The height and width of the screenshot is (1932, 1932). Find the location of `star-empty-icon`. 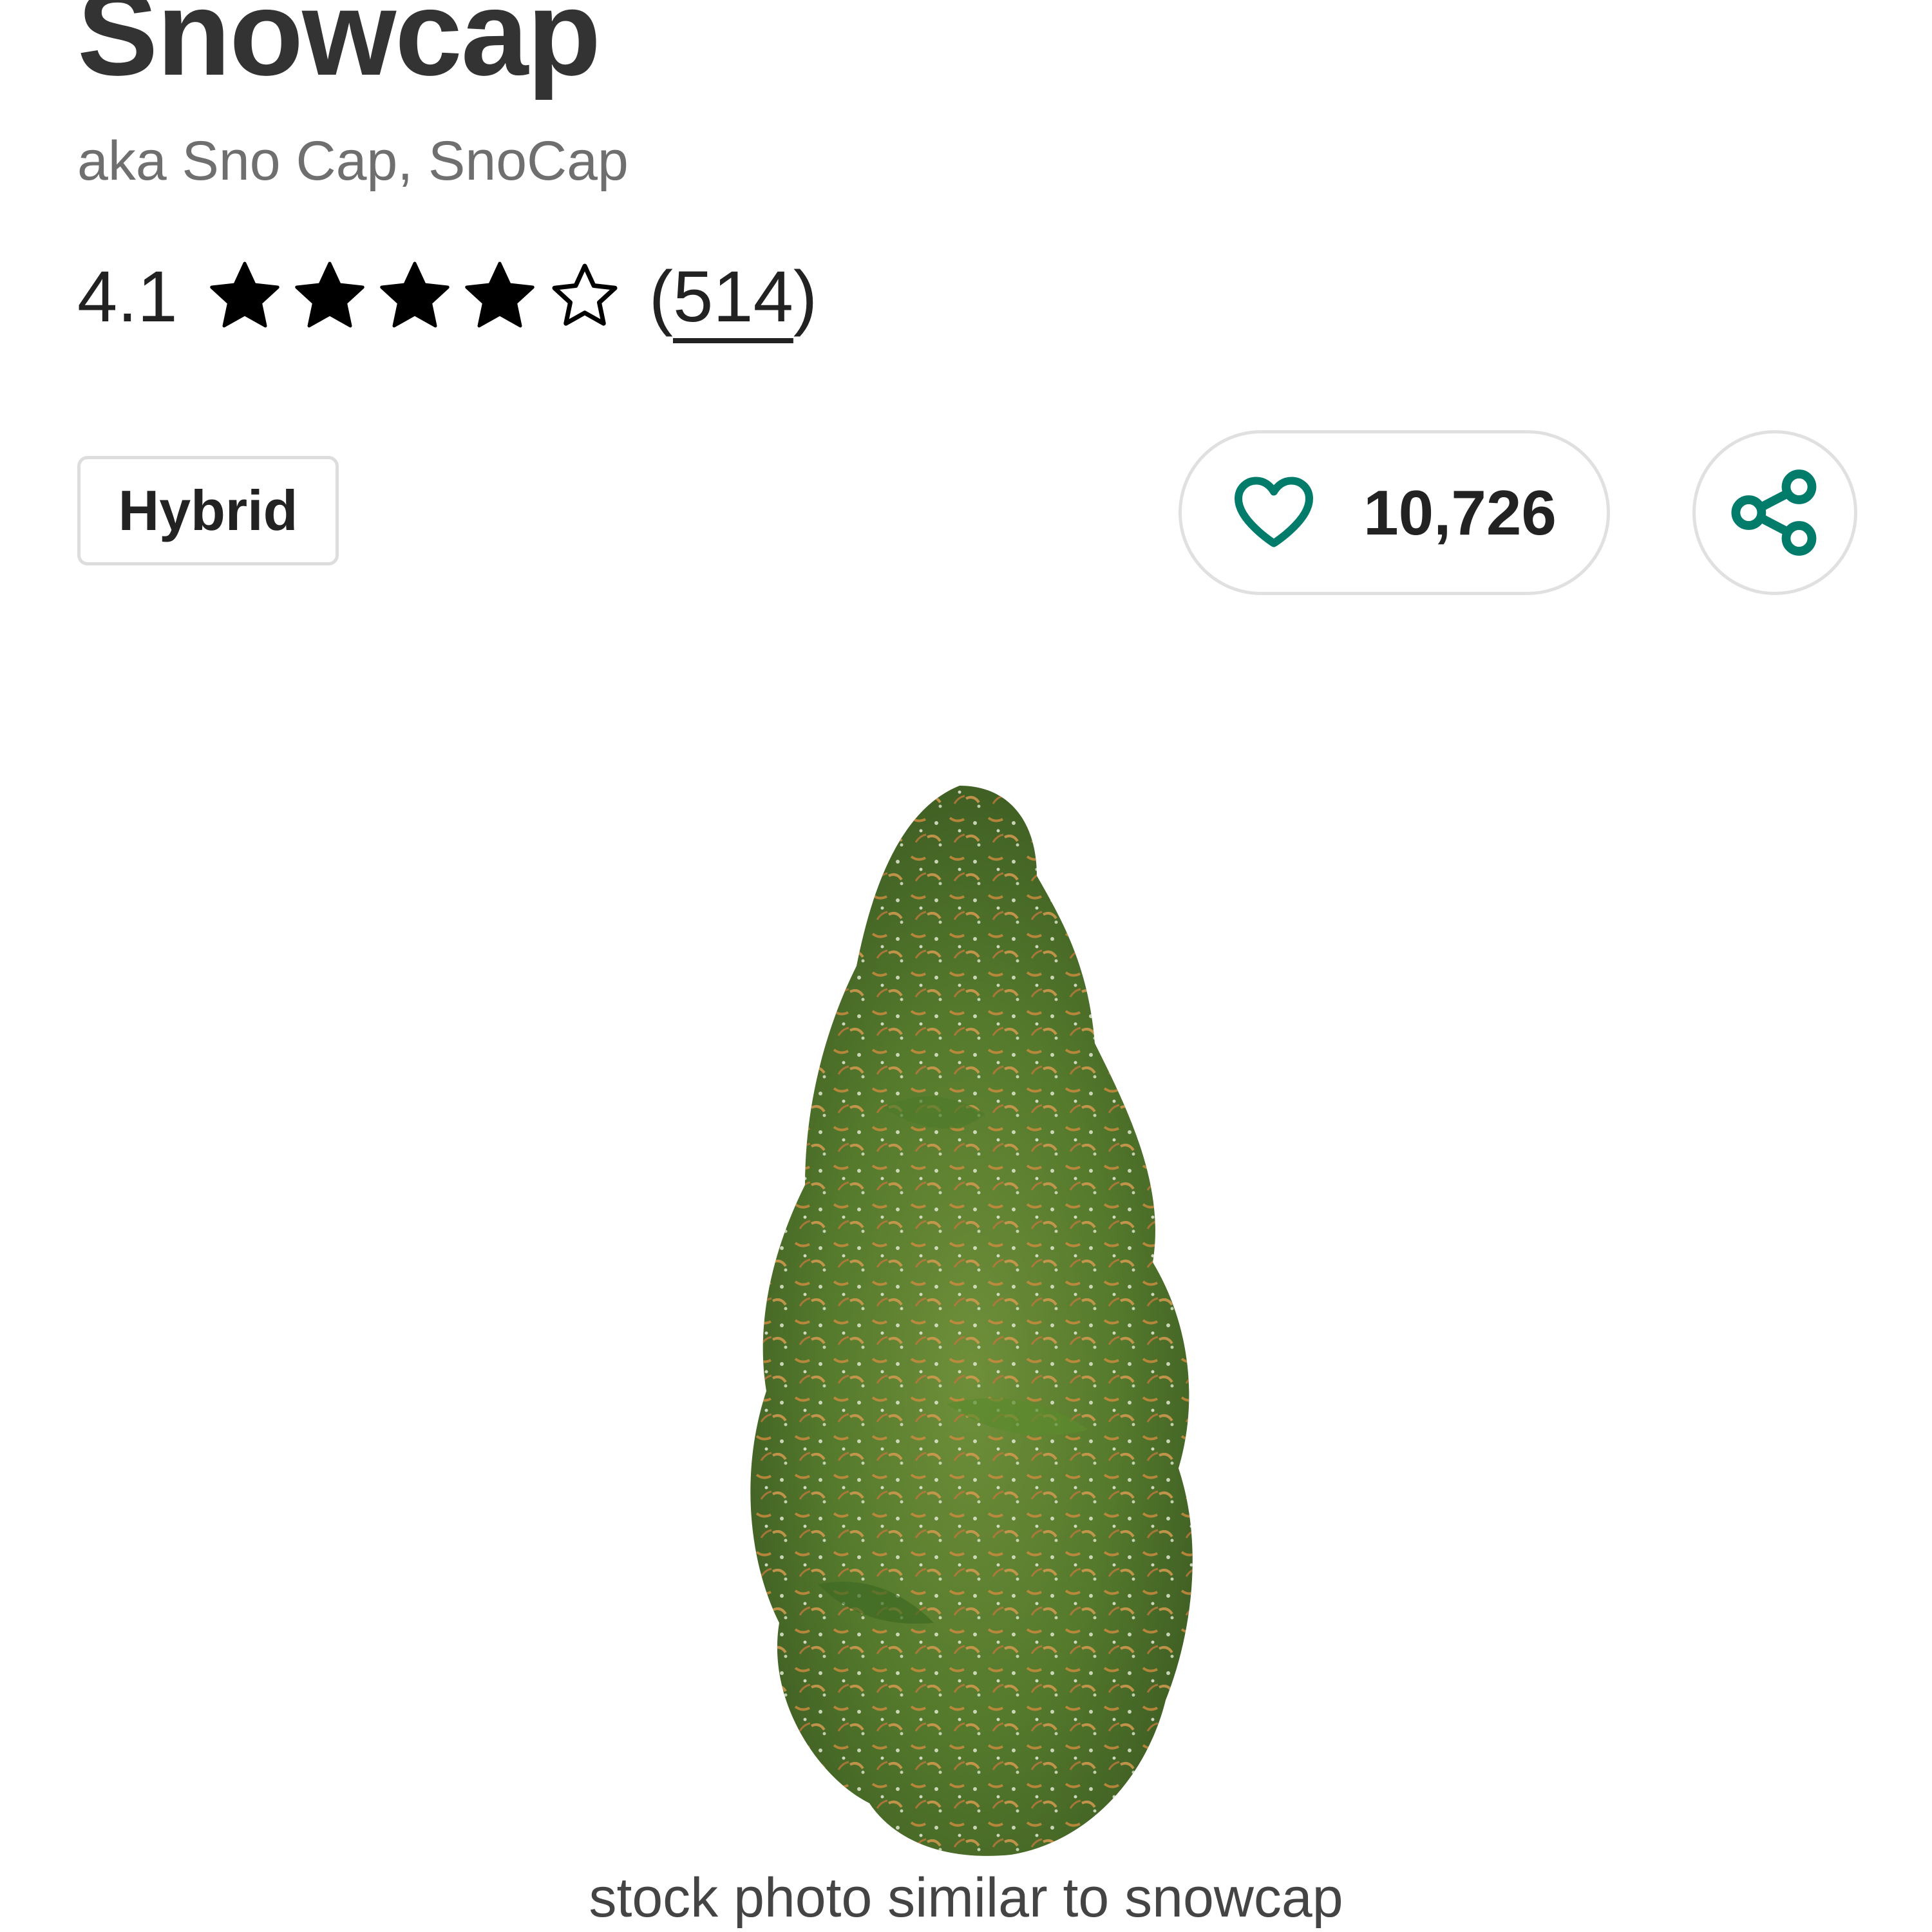

star-empty-icon is located at coordinates (585, 294).